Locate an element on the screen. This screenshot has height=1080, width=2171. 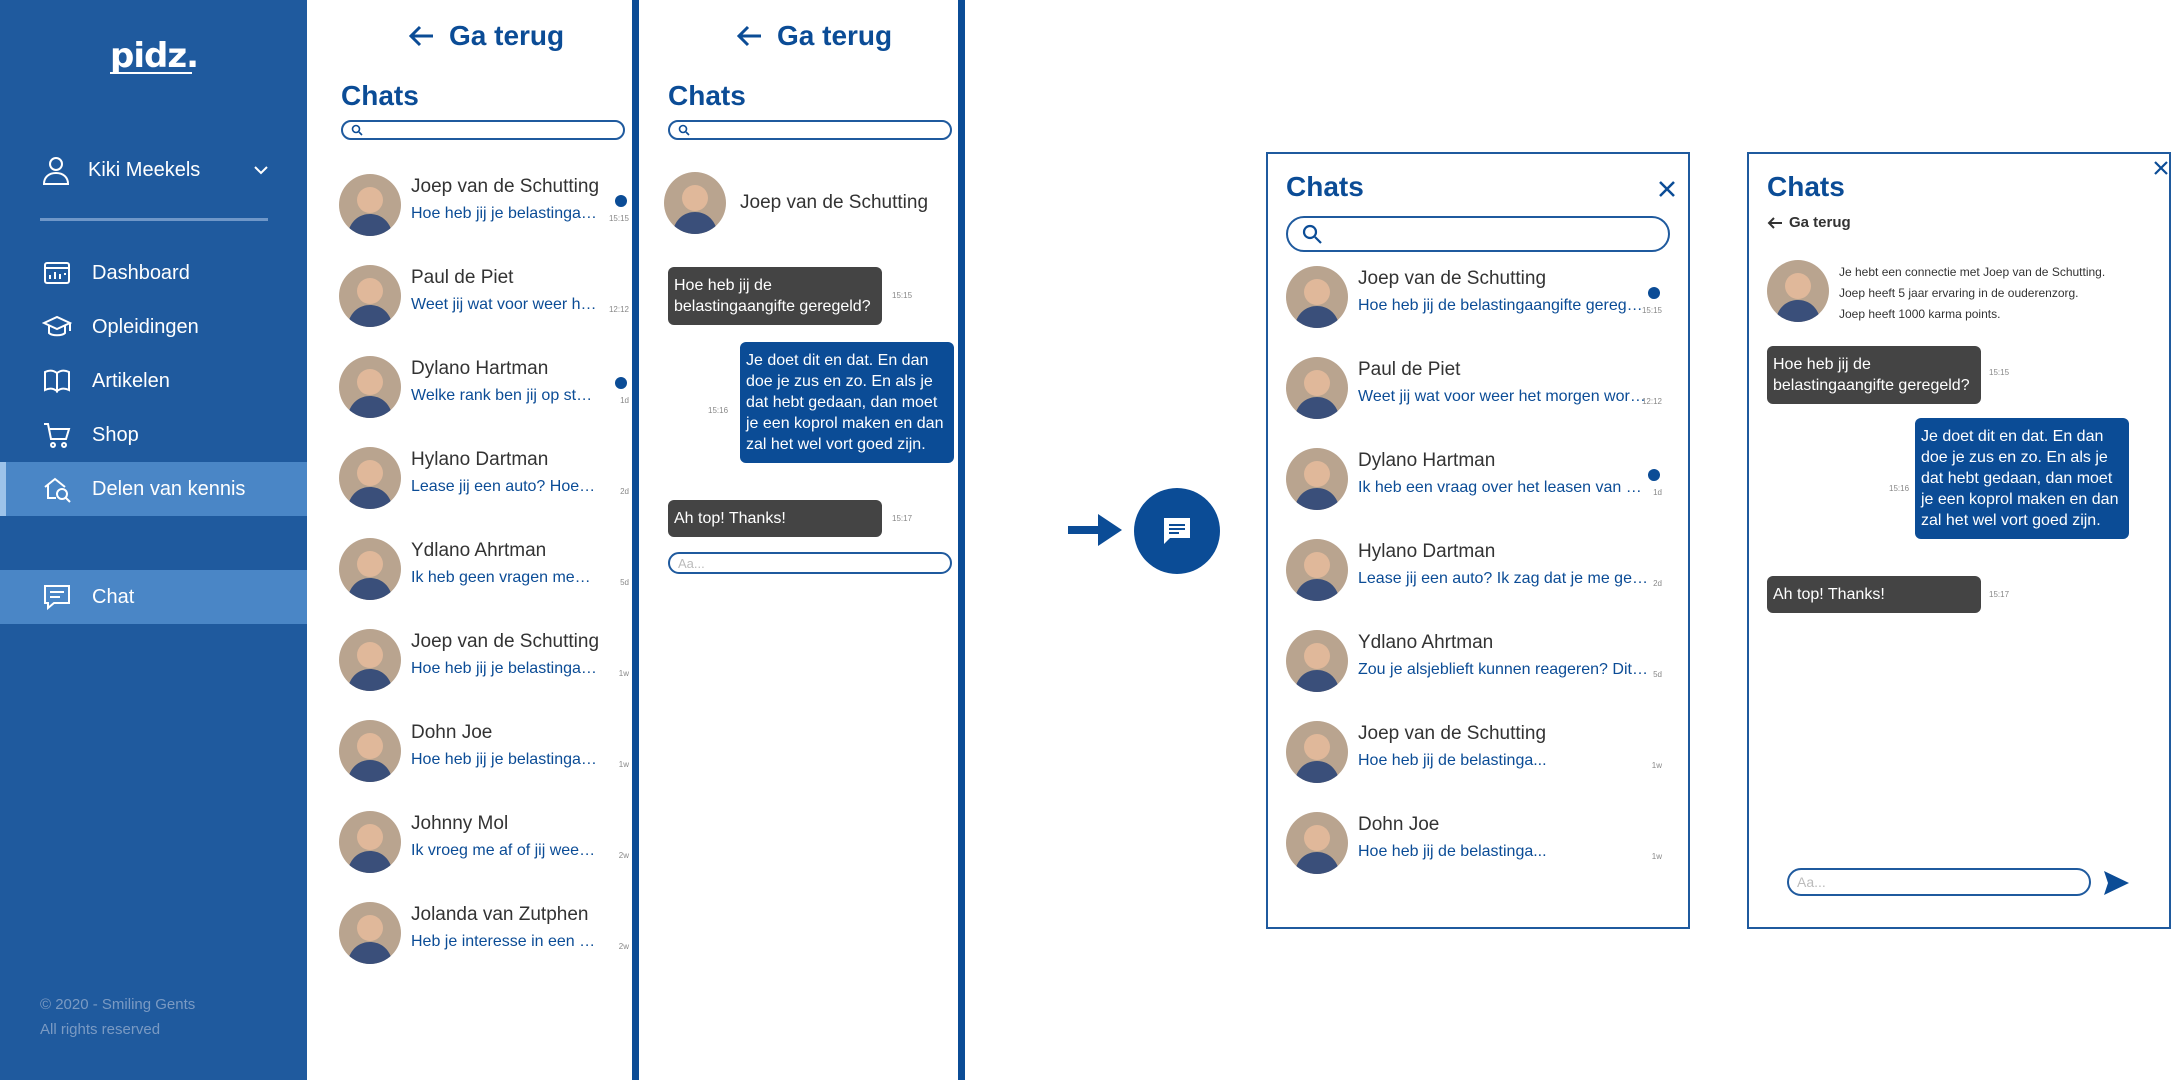
nav-item-delen-van-kennis: Delen van kennis is located at coordinates (153, 489).